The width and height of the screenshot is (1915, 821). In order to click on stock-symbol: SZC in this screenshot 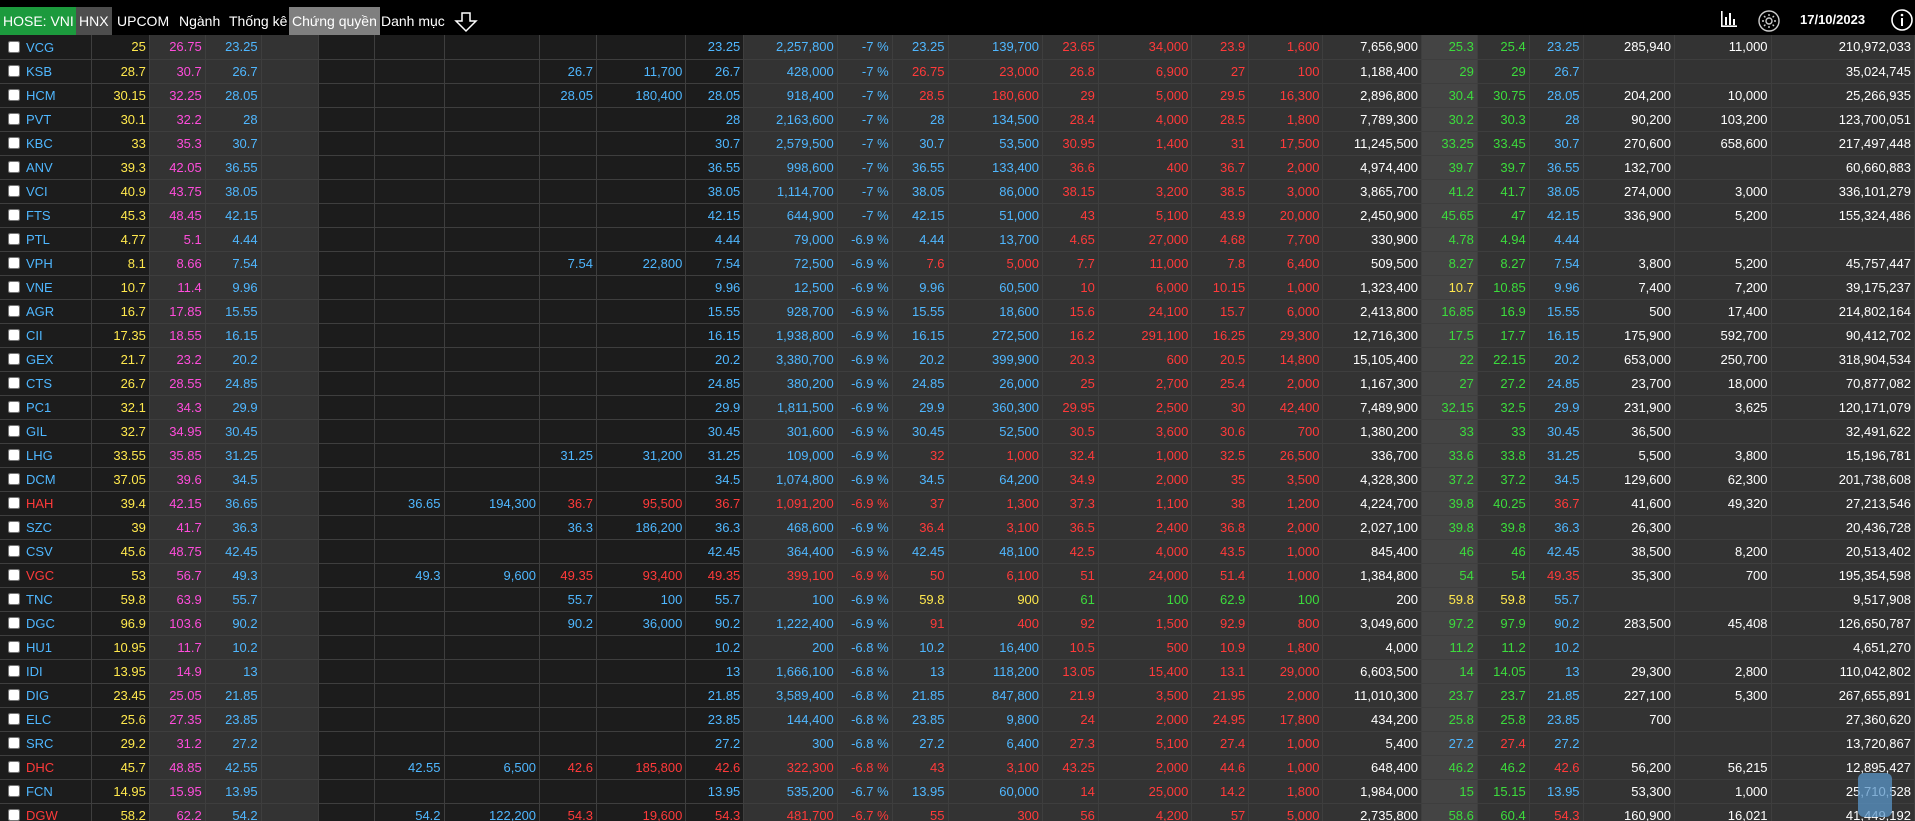, I will do `click(39, 527)`.